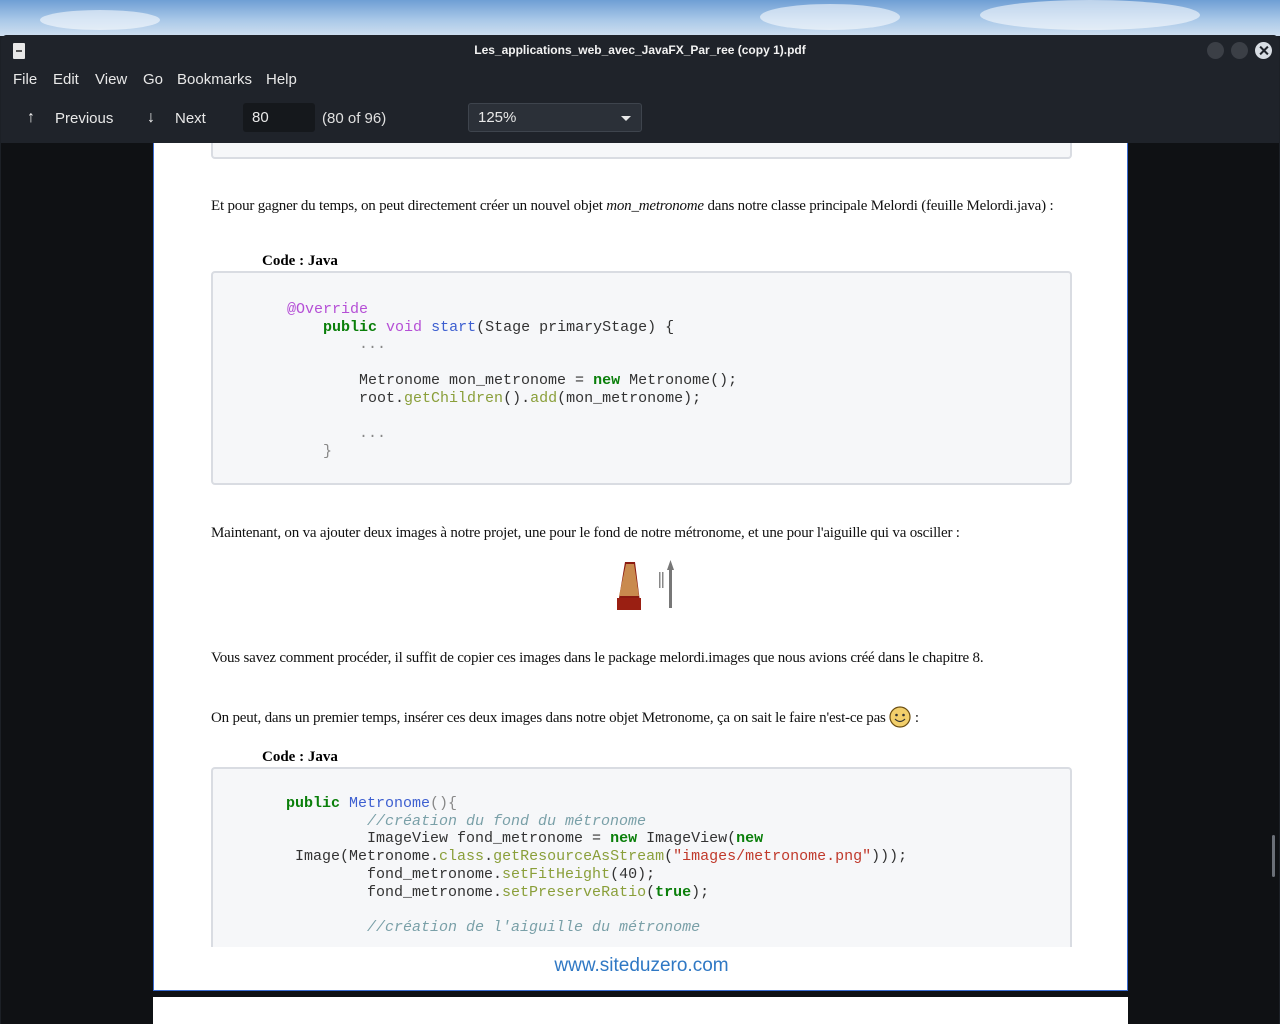 The height and width of the screenshot is (1024, 1280). I want to click on dropdown-caret-icon, so click(626, 118).